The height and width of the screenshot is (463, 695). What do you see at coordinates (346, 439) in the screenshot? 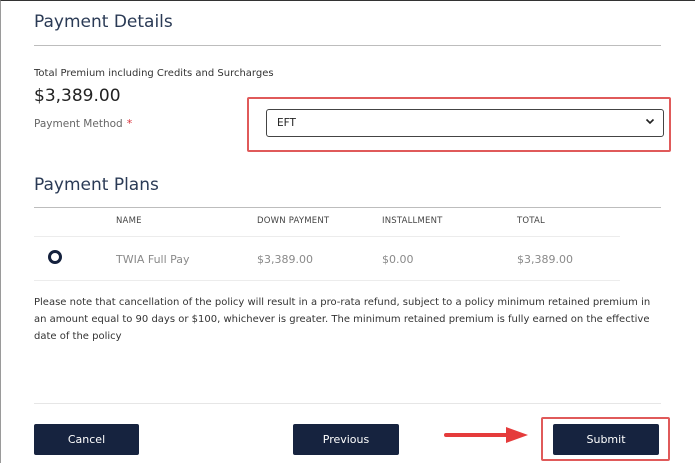
I see `previous-button: Previous` at bounding box center [346, 439].